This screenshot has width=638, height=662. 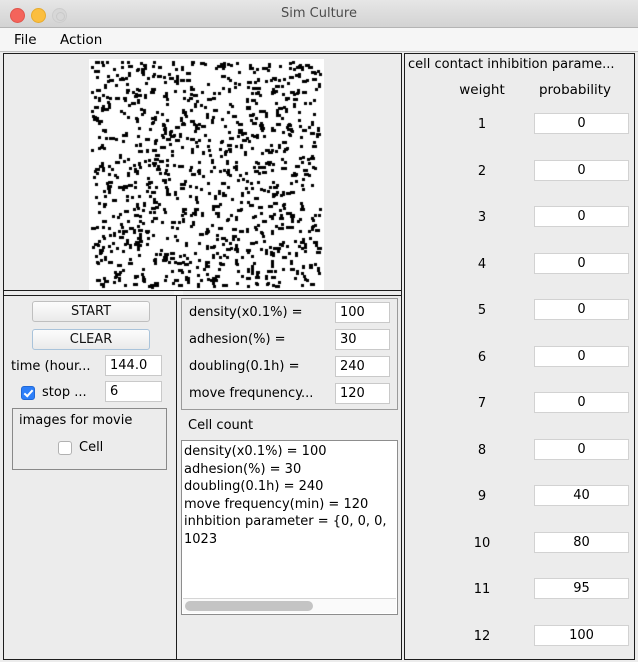 What do you see at coordinates (133, 365) in the screenshot?
I see `time-field: 144.0` at bounding box center [133, 365].